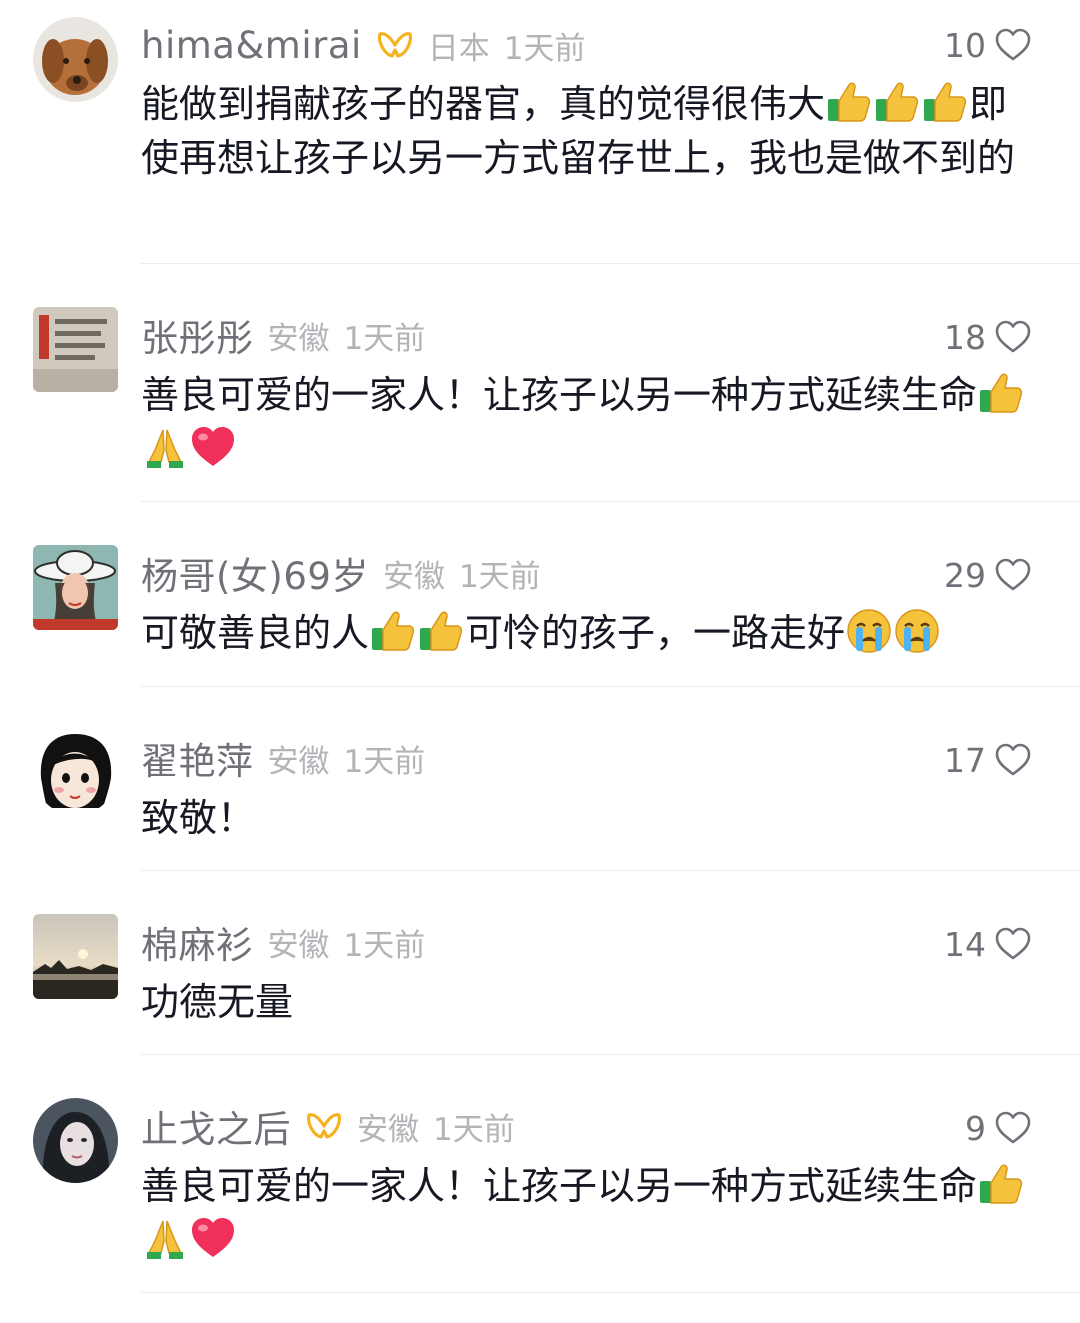 The image size is (1080, 1323). What do you see at coordinates (988, 337) in the screenshot?
I see `like-button: 18` at bounding box center [988, 337].